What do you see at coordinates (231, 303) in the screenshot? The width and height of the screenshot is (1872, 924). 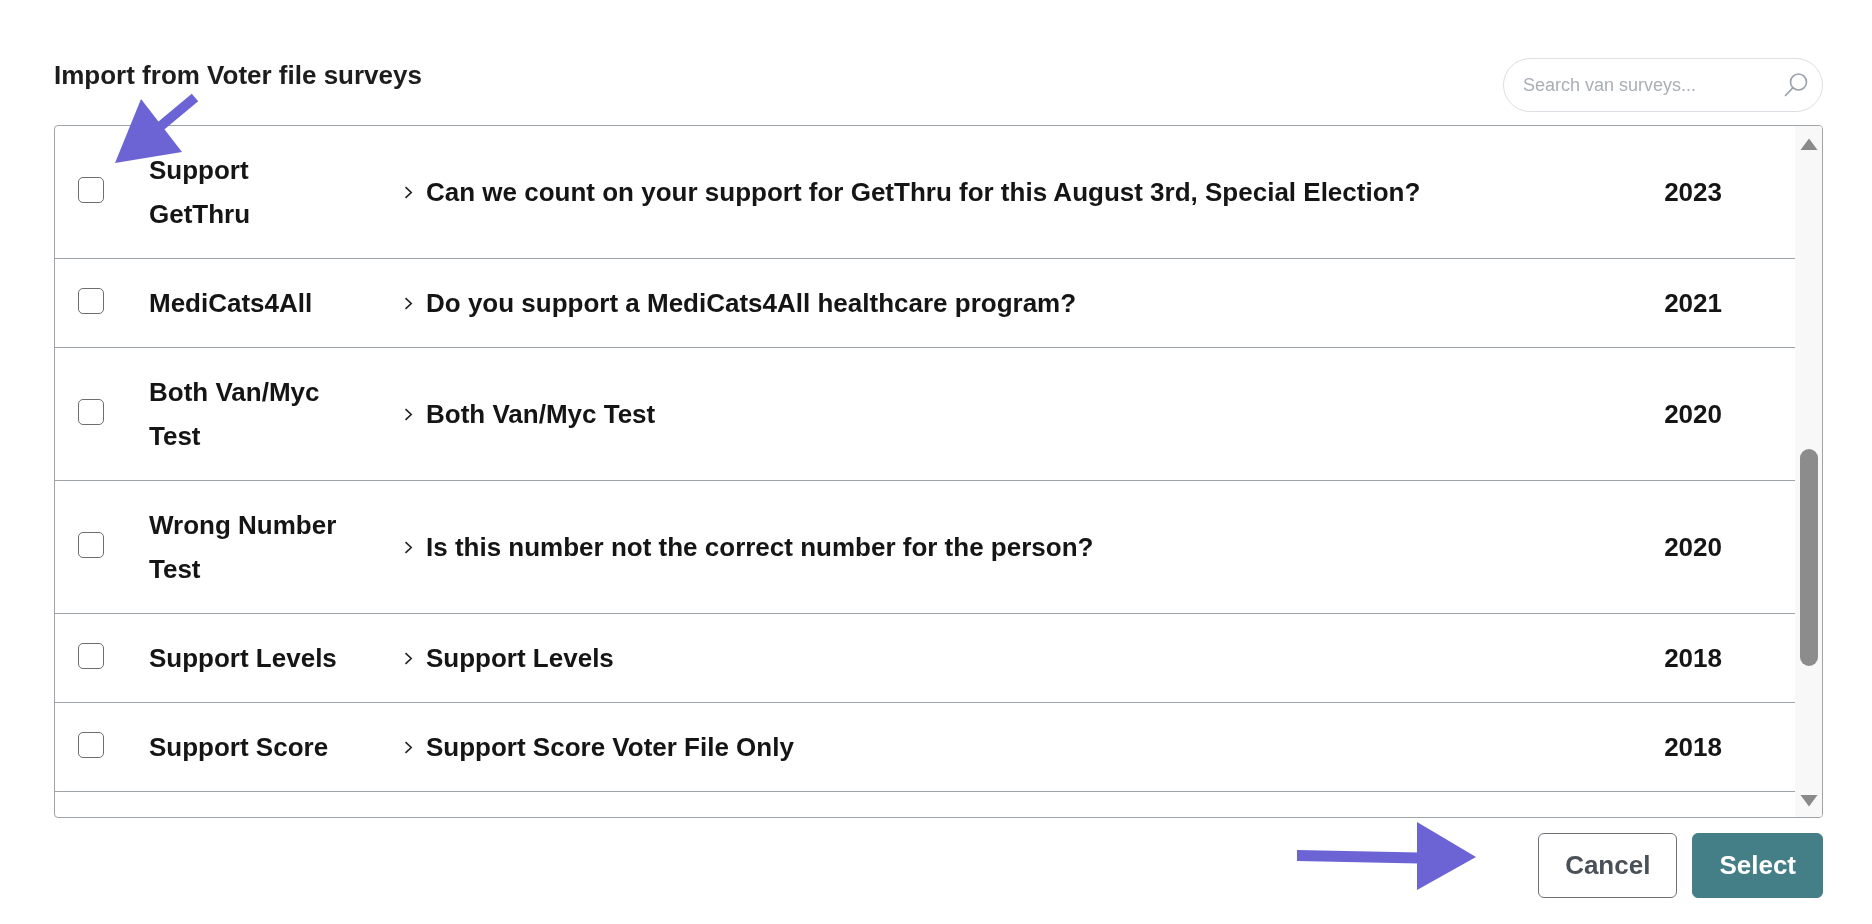 I see `survey-name: MediCats4All` at bounding box center [231, 303].